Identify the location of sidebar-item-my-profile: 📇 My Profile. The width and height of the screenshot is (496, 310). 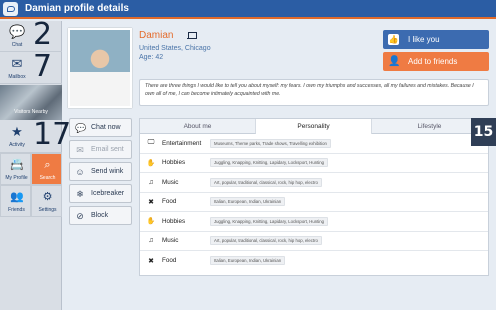
(15, 169).